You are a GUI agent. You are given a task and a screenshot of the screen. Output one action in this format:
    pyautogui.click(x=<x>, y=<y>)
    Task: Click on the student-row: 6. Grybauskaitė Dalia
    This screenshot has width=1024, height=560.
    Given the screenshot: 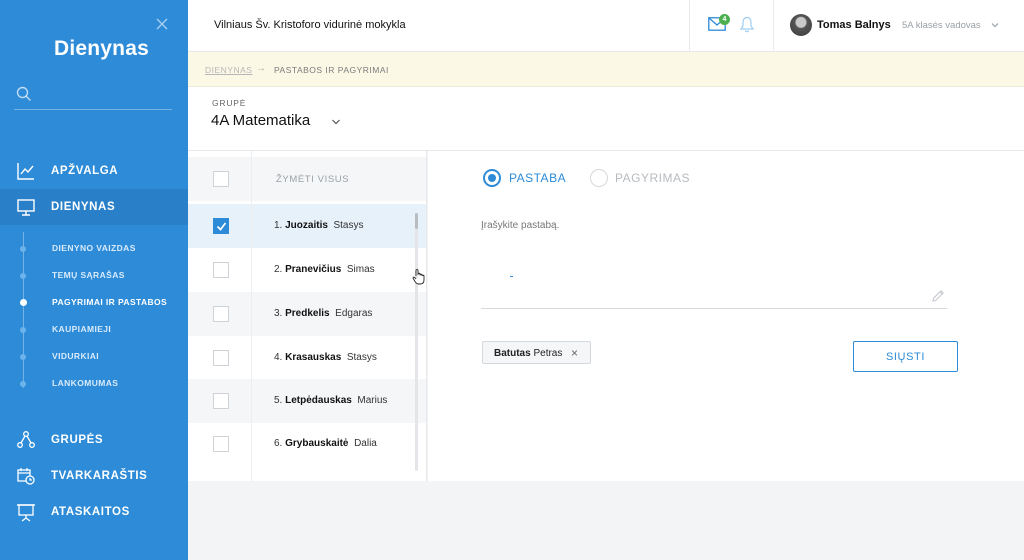 What is the action you would take?
    pyautogui.click(x=307, y=444)
    